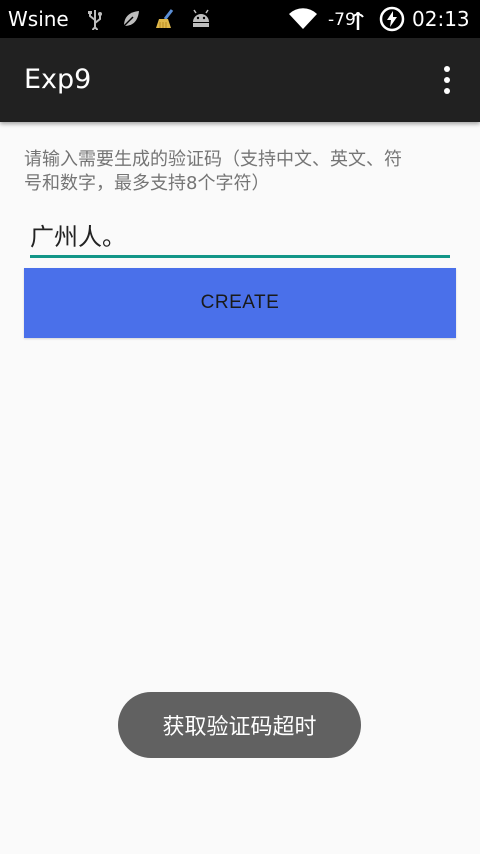  What do you see at coordinates (131, 19) in the screenshot?
I see `leaf-icon` at bounding box center [131, 19].